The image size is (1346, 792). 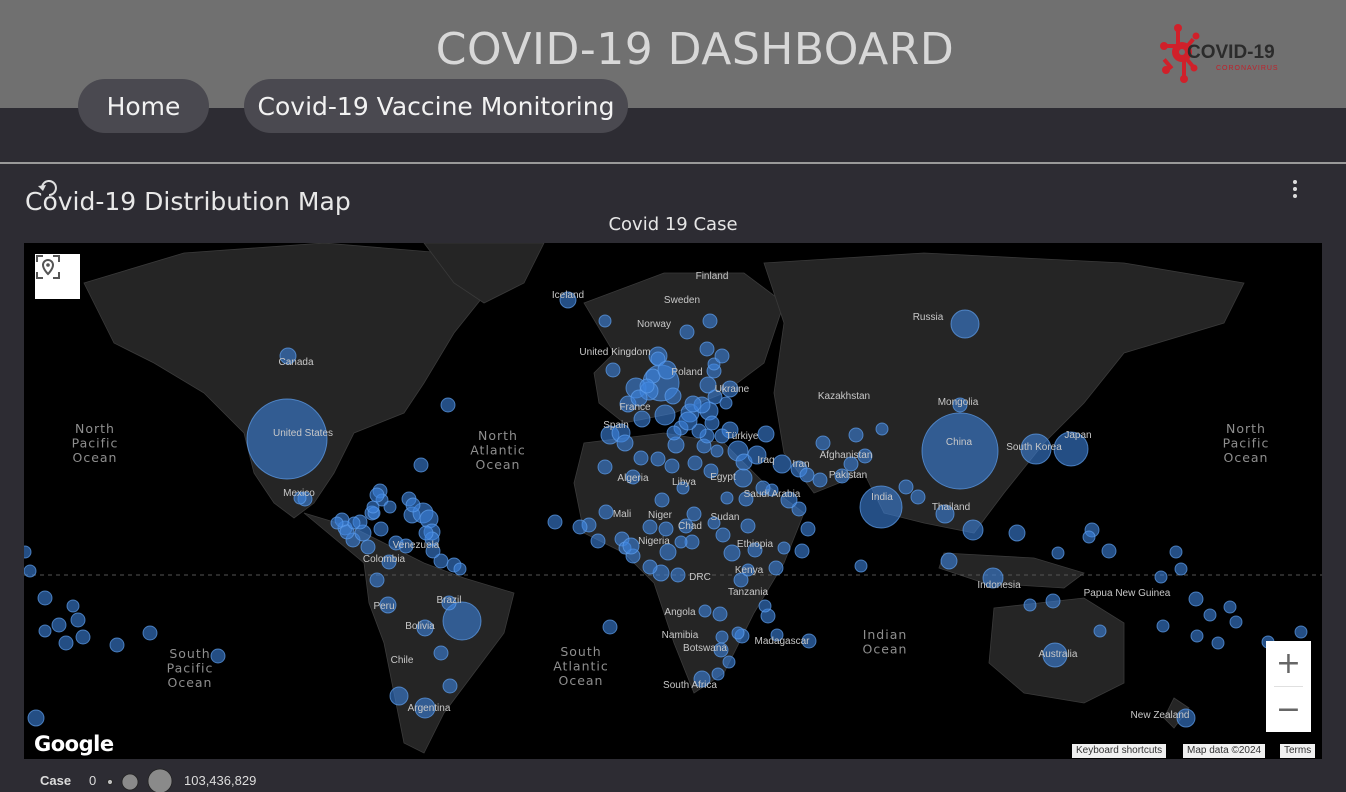 I want to click on more-options-icon, so click(x=1295, y=189).